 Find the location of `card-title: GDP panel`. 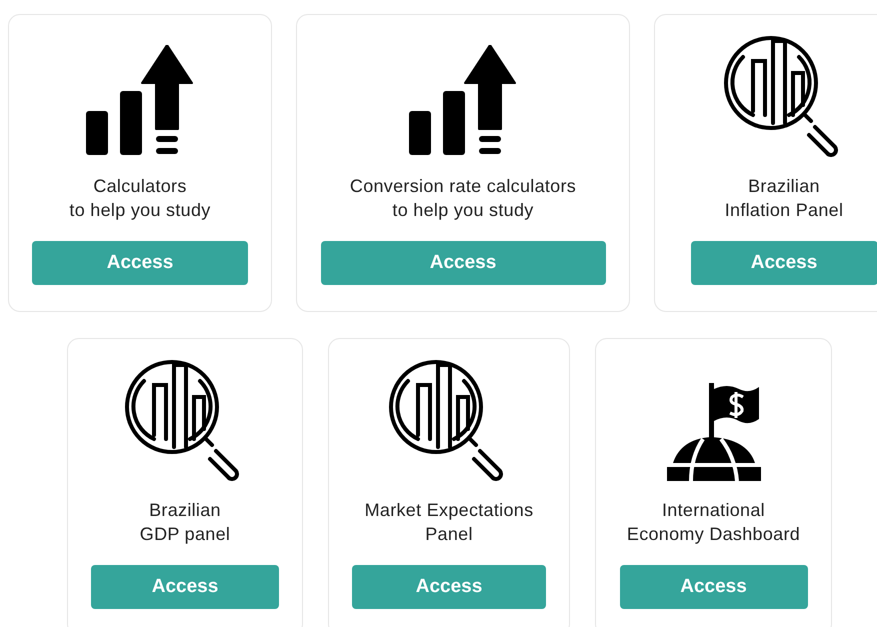

card-title: GDP panel is located at coordinates (185, 534).